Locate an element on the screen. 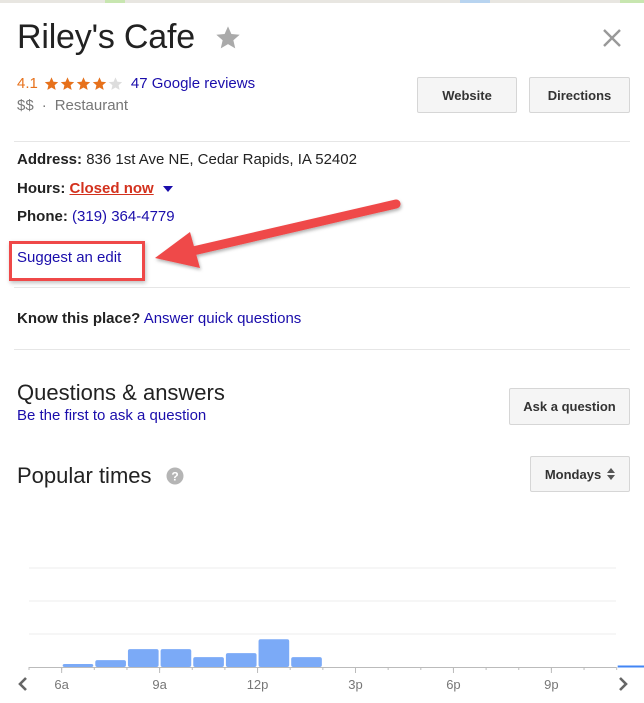 The width and height of the screenshot is (644, 703). hours-status: Closed now is located at coordinates (112, 188).